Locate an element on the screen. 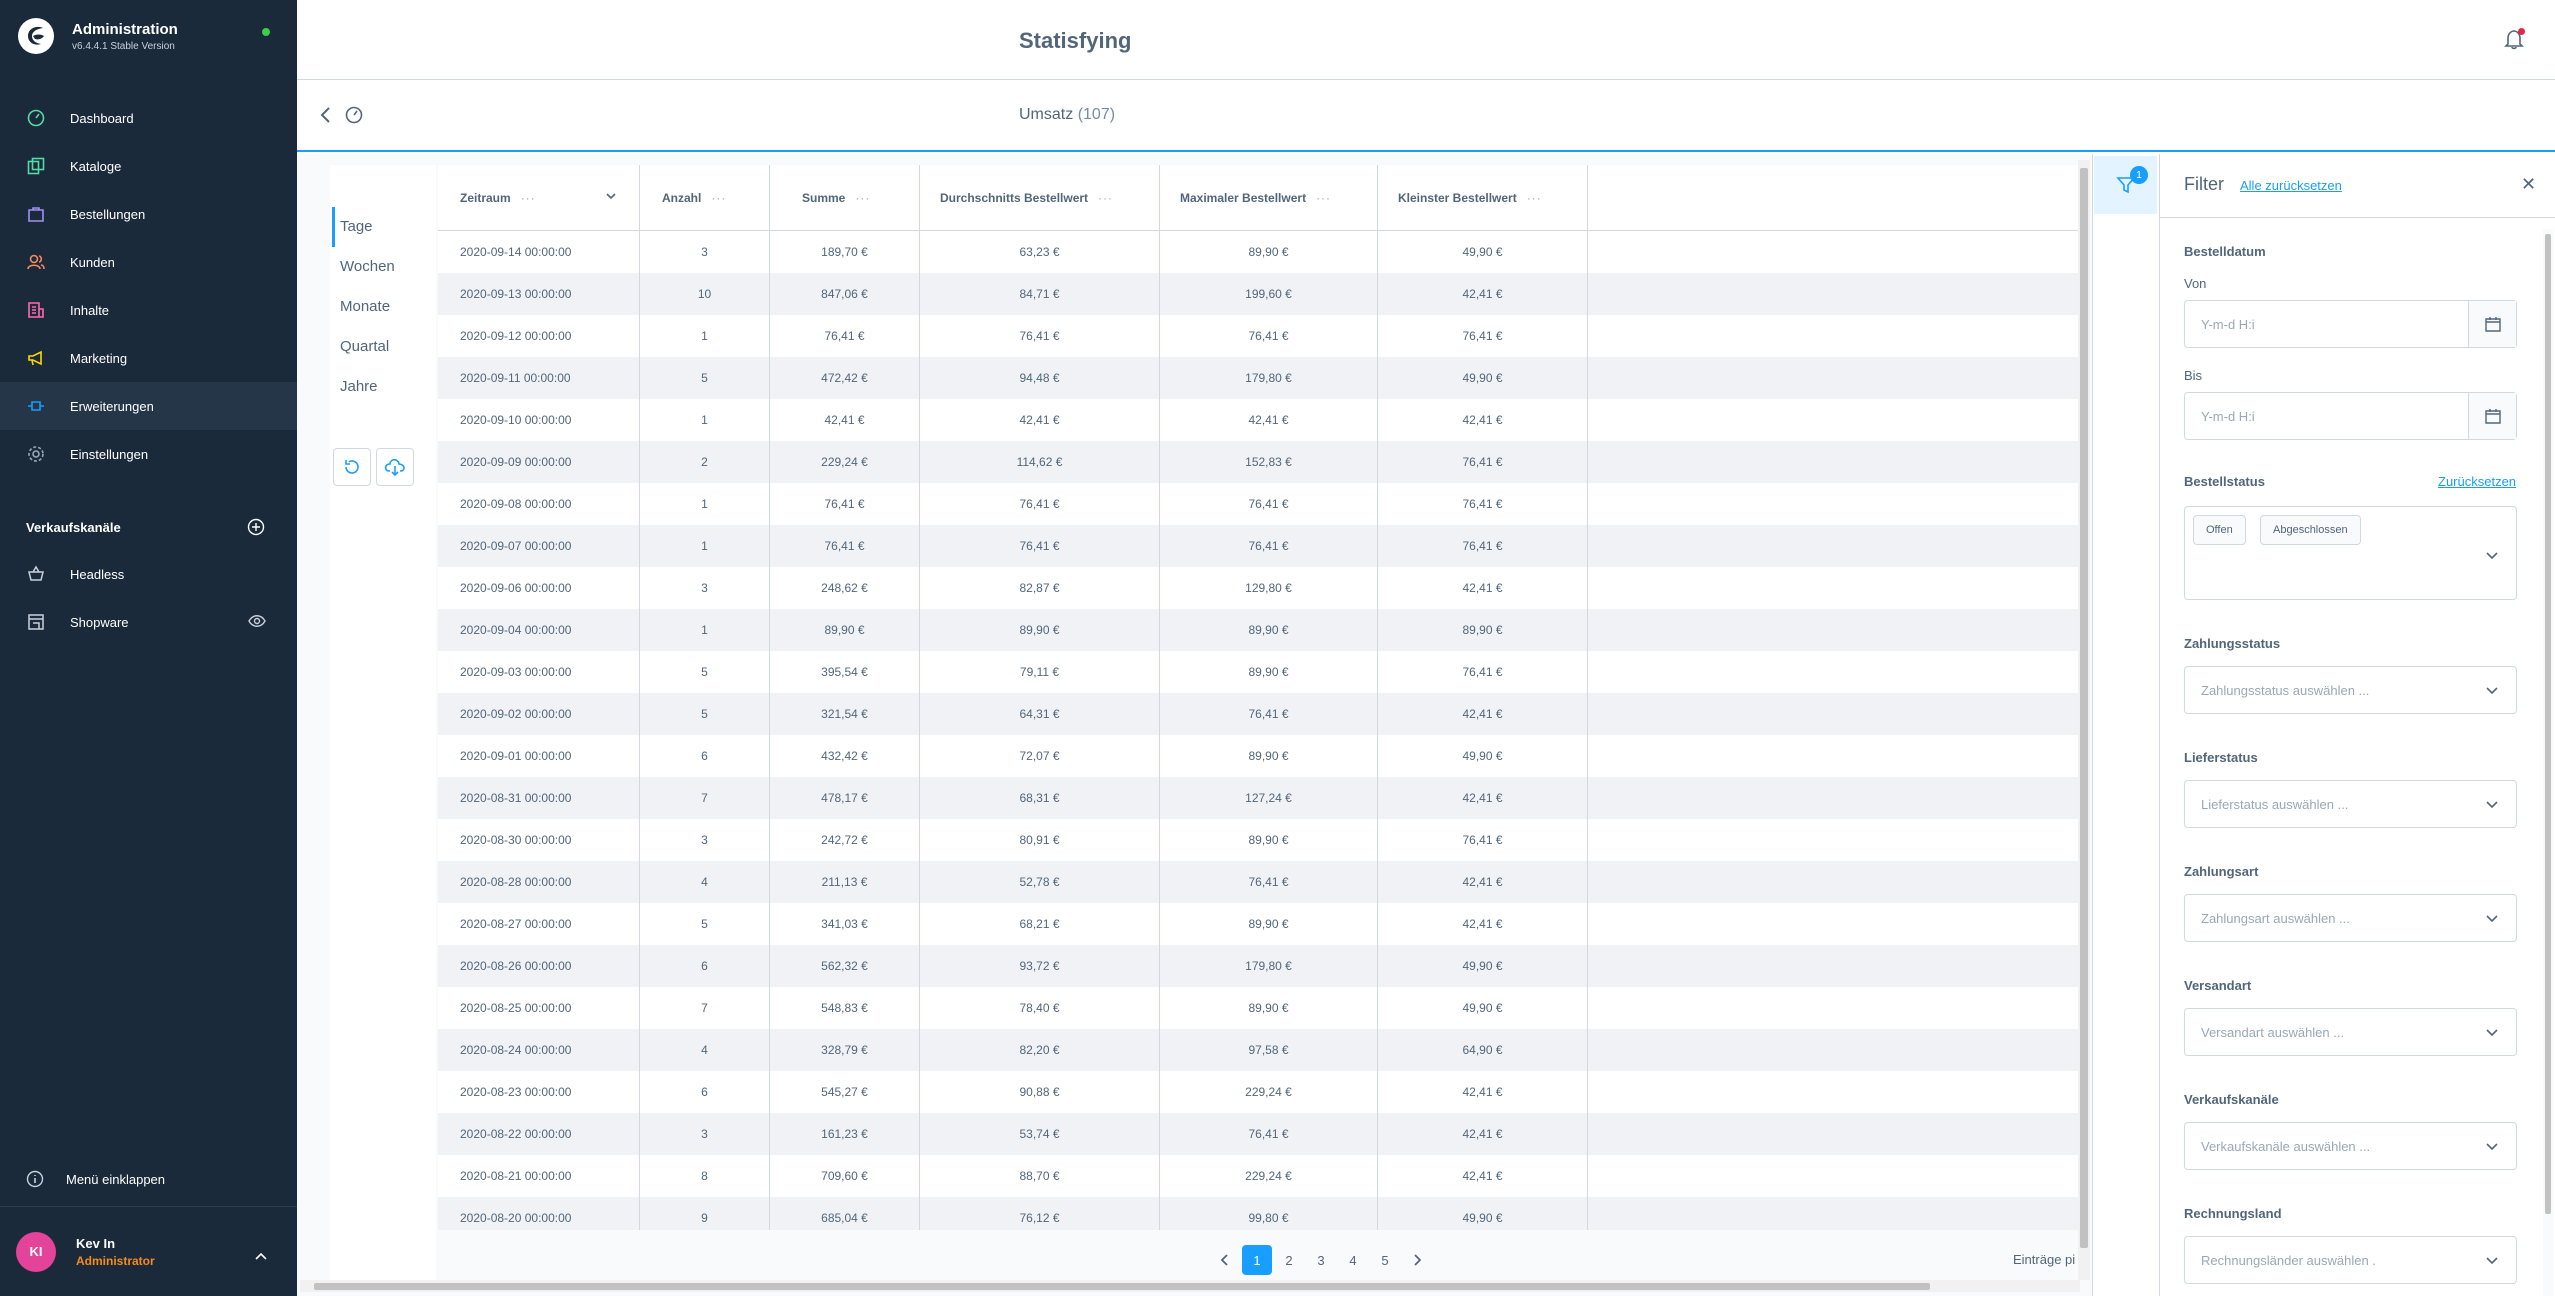  table-cell: 229,24 € is located at coordinates (845, 462).